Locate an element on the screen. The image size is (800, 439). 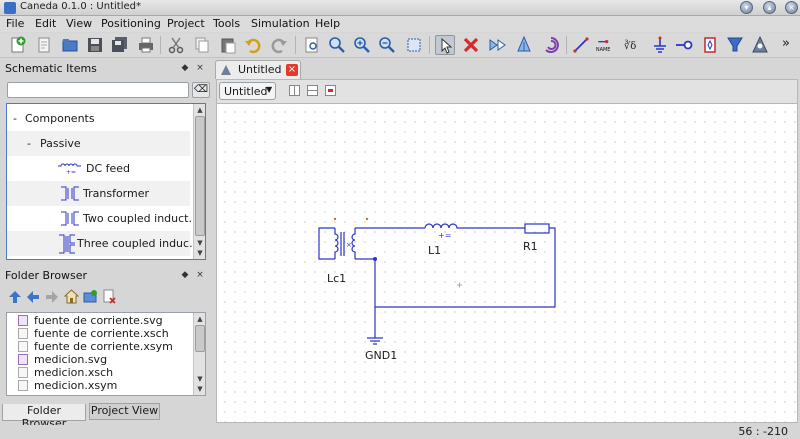
forward-arrow-icon is located at coordinates (52, 297).